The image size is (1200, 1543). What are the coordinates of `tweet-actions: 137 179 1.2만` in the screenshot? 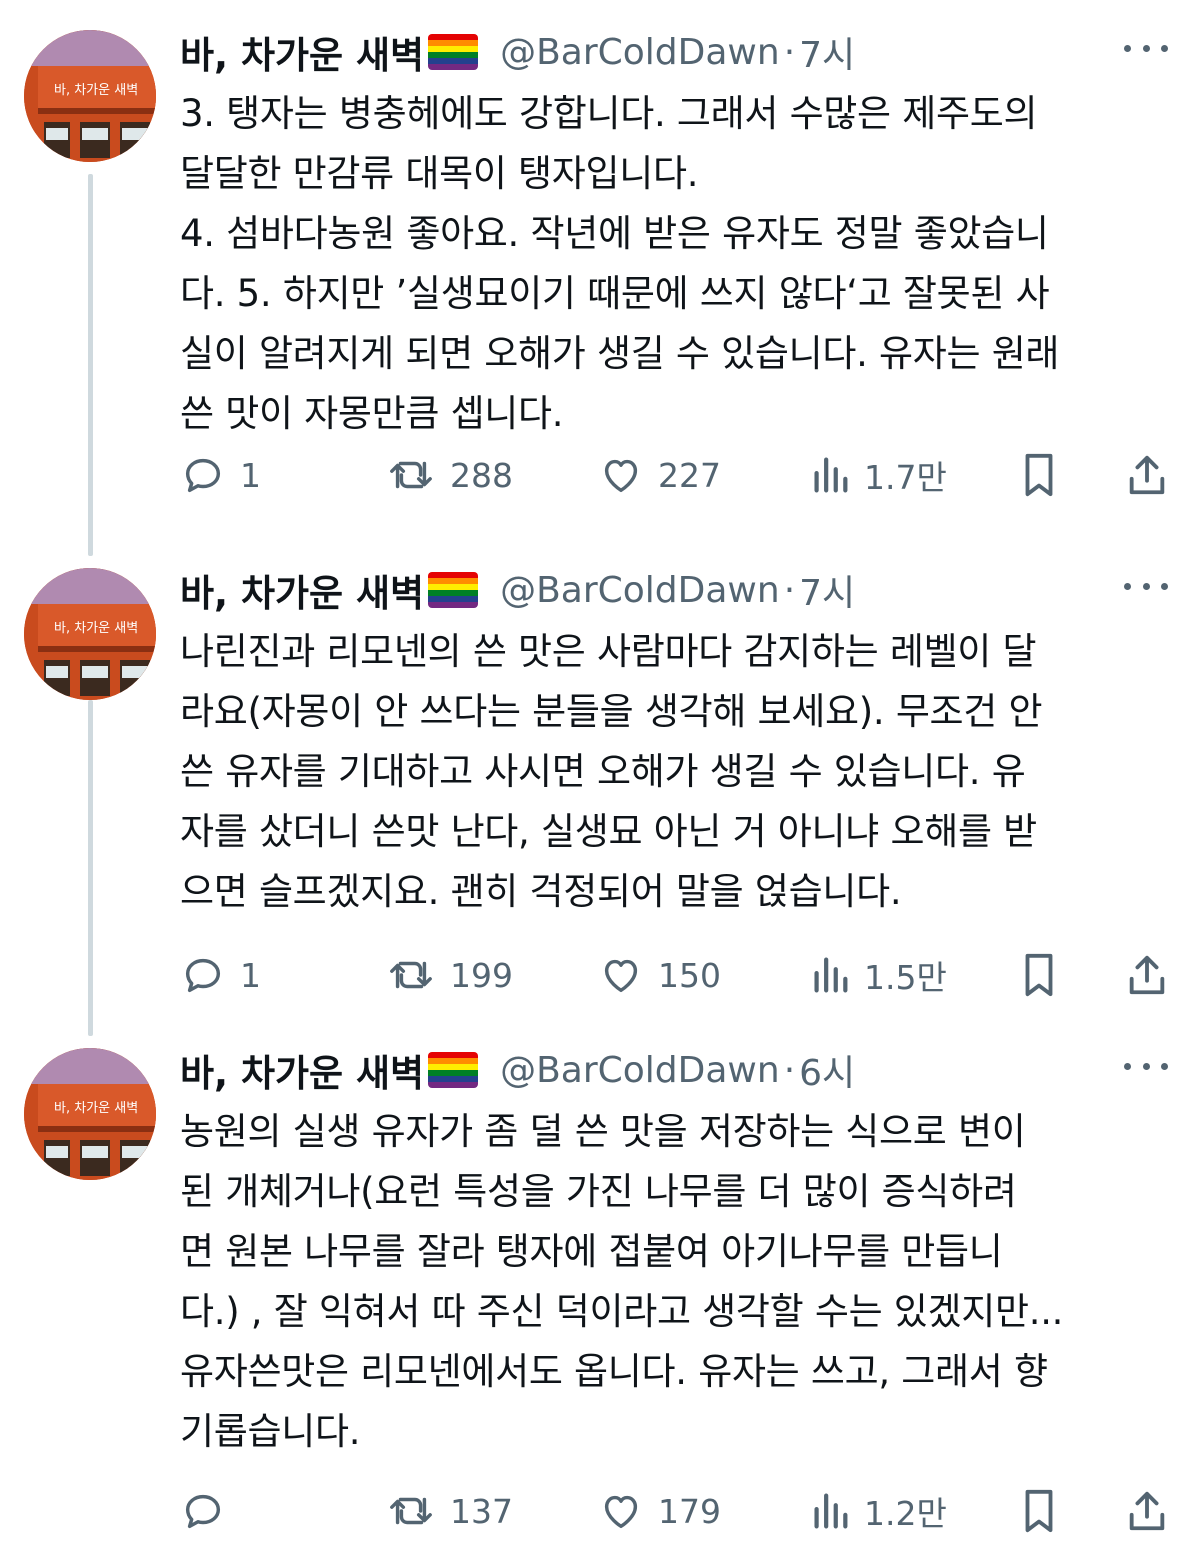 It's located at (678, 1511).